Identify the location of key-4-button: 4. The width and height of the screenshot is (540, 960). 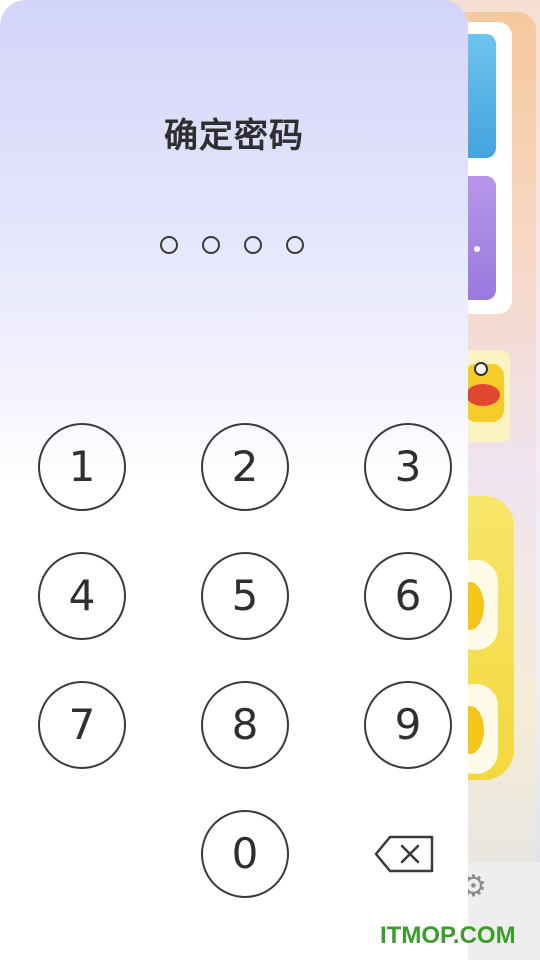
(82, 596).